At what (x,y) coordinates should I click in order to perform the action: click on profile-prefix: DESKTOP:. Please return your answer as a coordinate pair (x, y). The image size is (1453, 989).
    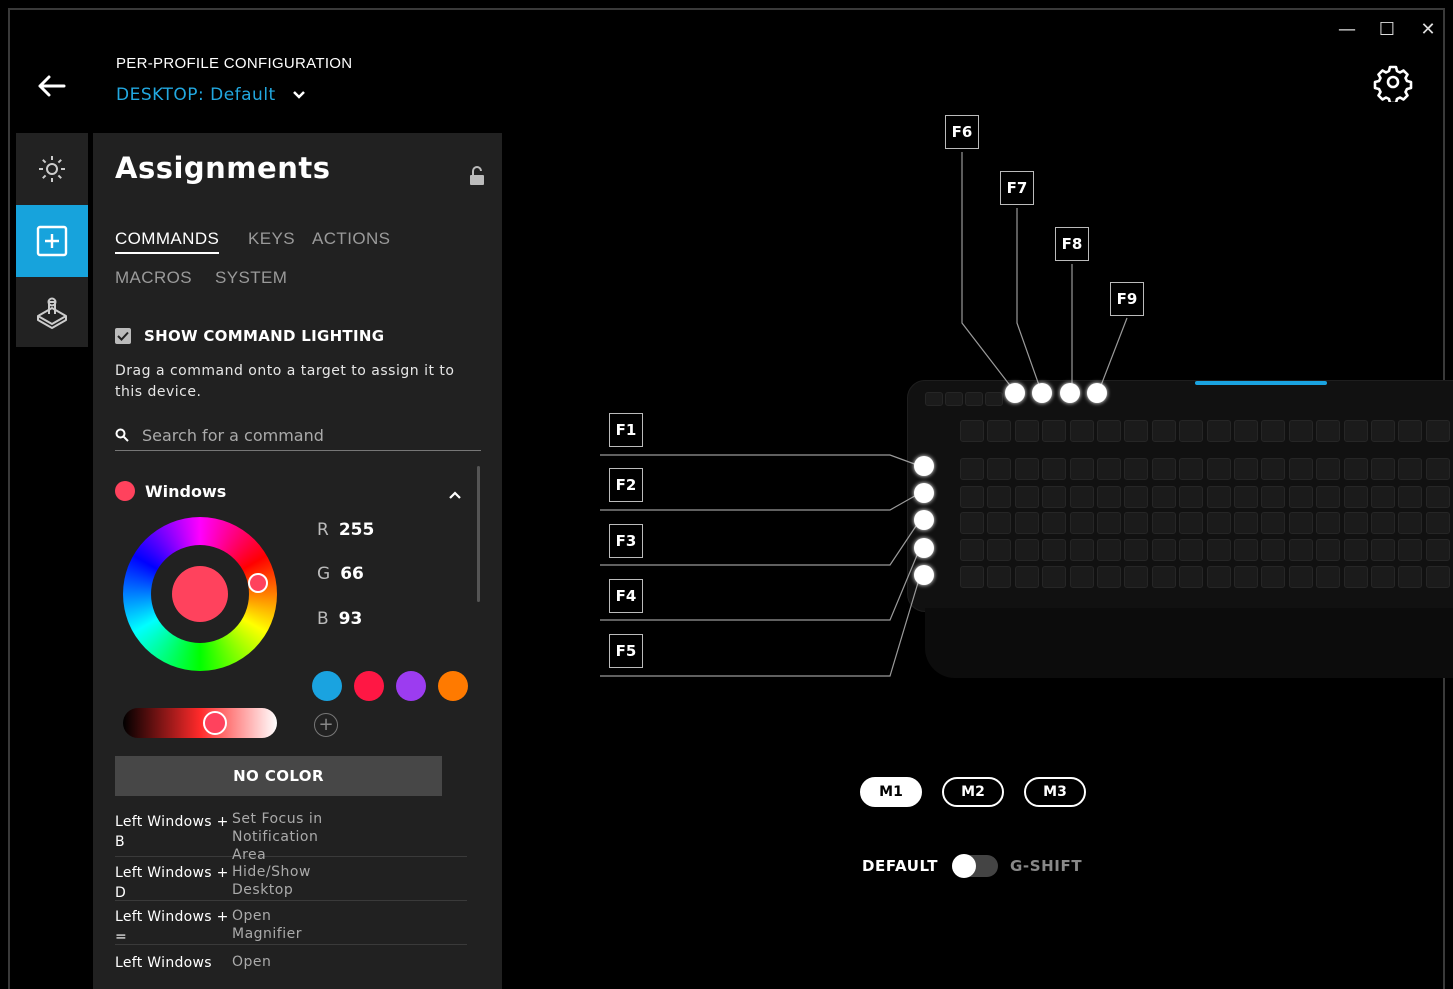
    Looking at the image, I should click on (160, 95).